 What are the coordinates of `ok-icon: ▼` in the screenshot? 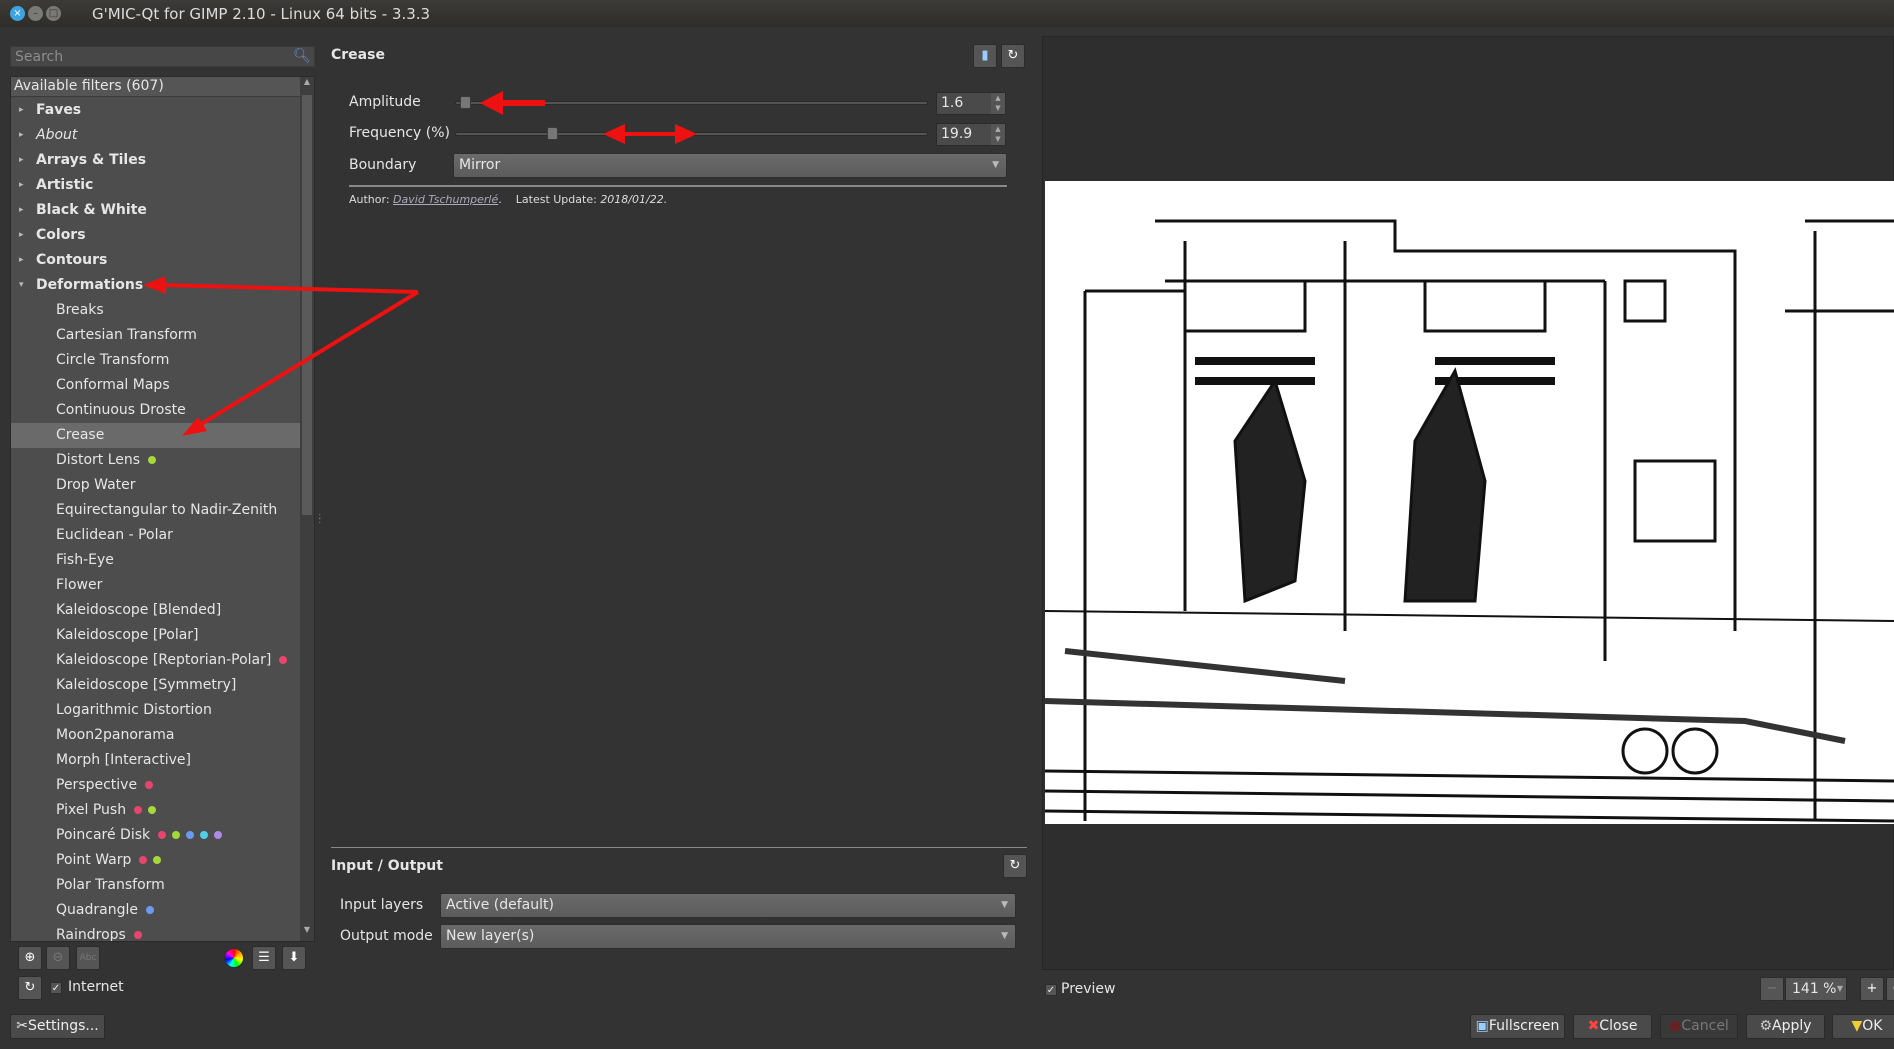 It's located at (1857, 1026).